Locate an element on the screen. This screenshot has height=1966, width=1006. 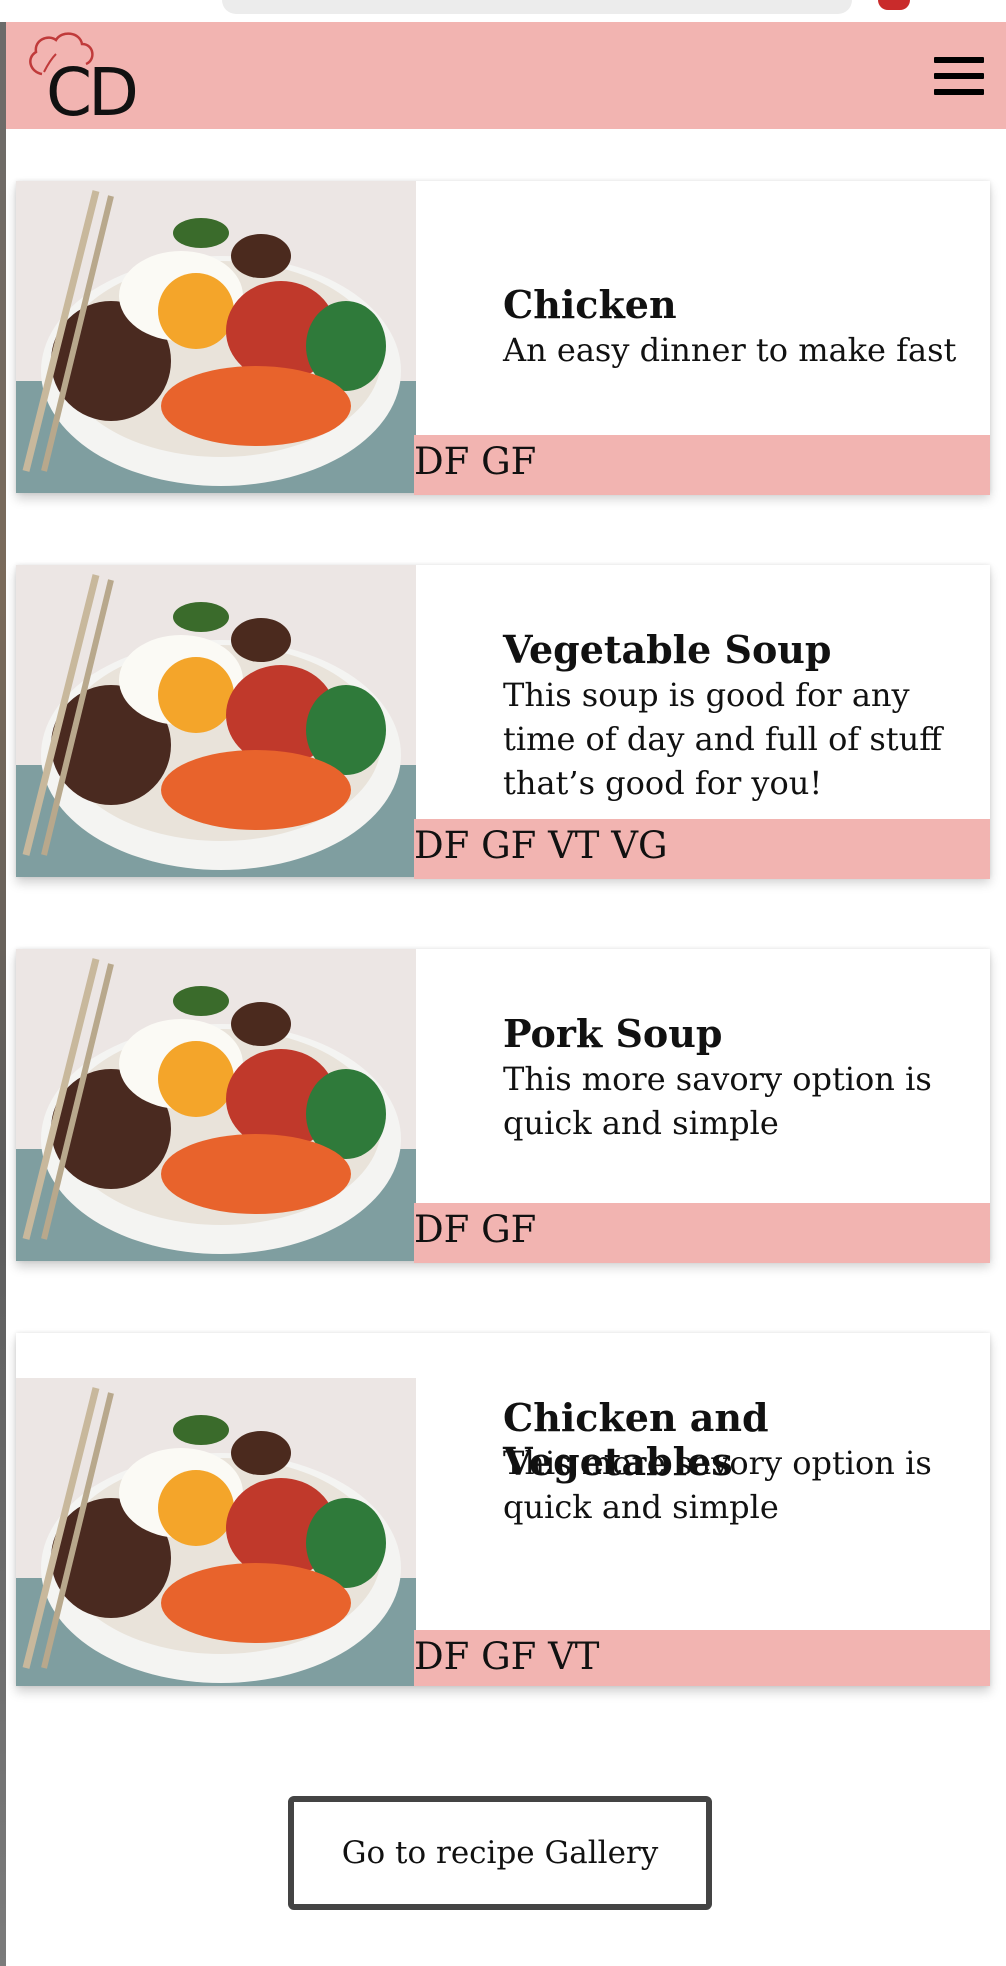
recipe-title: Pork Soup is located at coordinates (612, 1034).